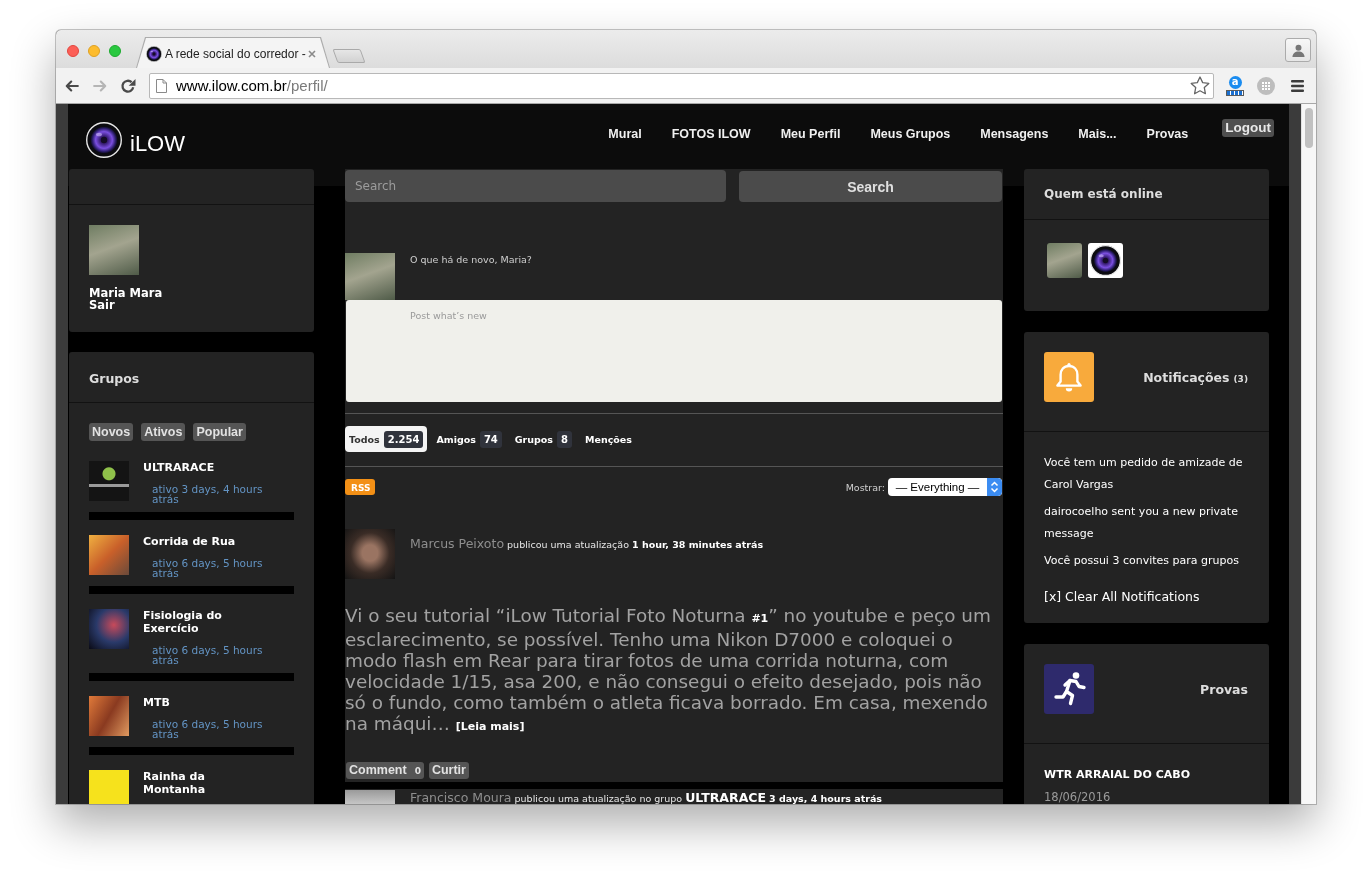 The image size is (1372, 885). What do you see at coordinates (945, 487) in the screenshot?
I see `filter-select: — Everything —` at bounding box center [945, 487].